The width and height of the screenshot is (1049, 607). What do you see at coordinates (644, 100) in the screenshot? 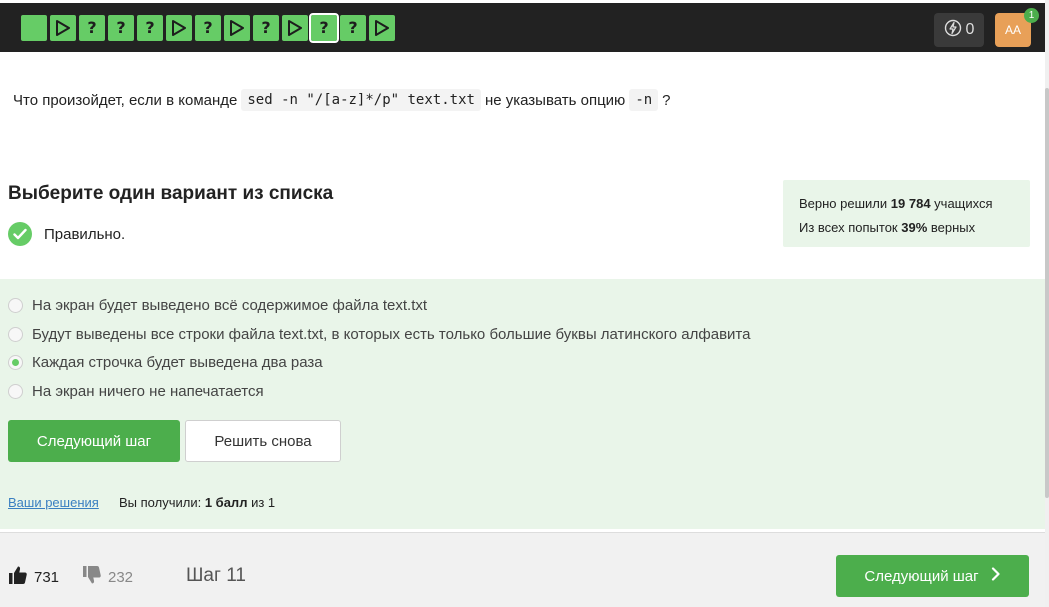
I see `option-code: -n` at bounding box center [644, 100].